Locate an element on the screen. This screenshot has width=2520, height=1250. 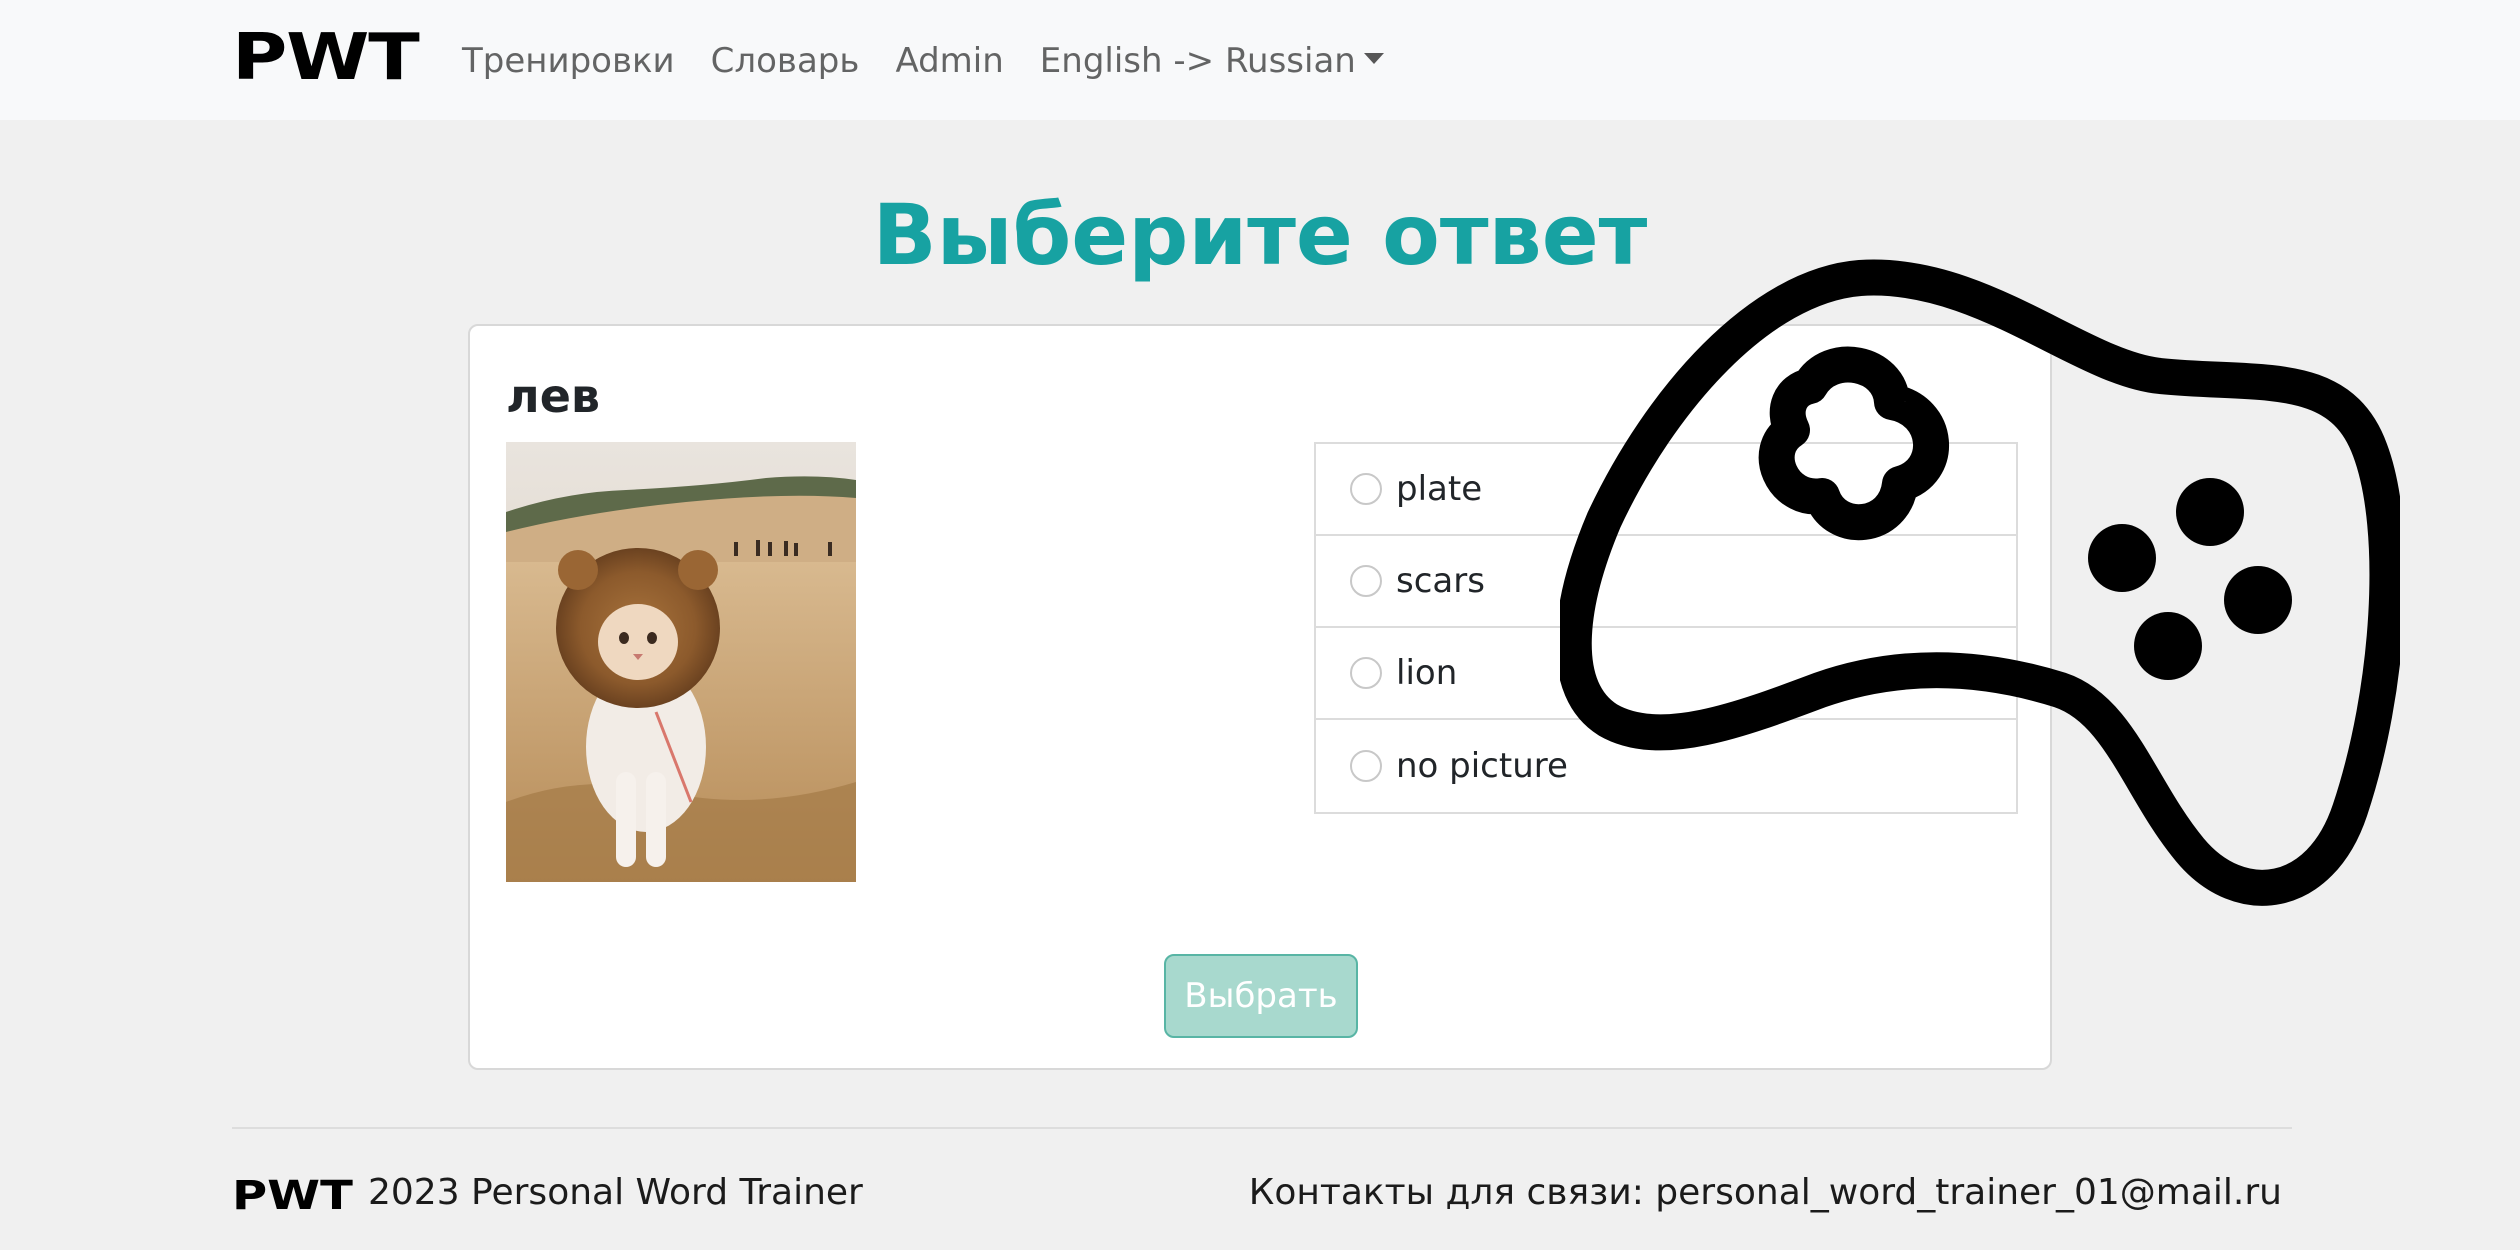
language-dropdown: English -> Russian is located at coordinates (1212, 61).